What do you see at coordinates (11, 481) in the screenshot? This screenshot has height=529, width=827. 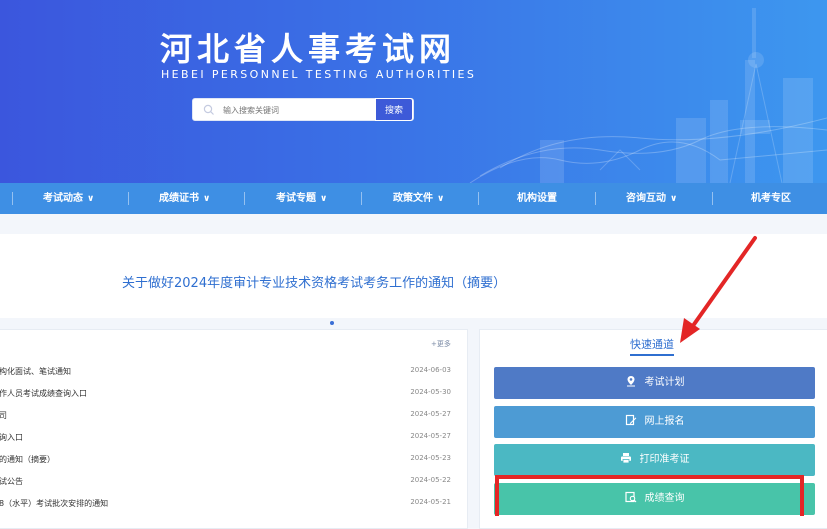 I see `news-title: 试公告` at bounding box center [11, 481].